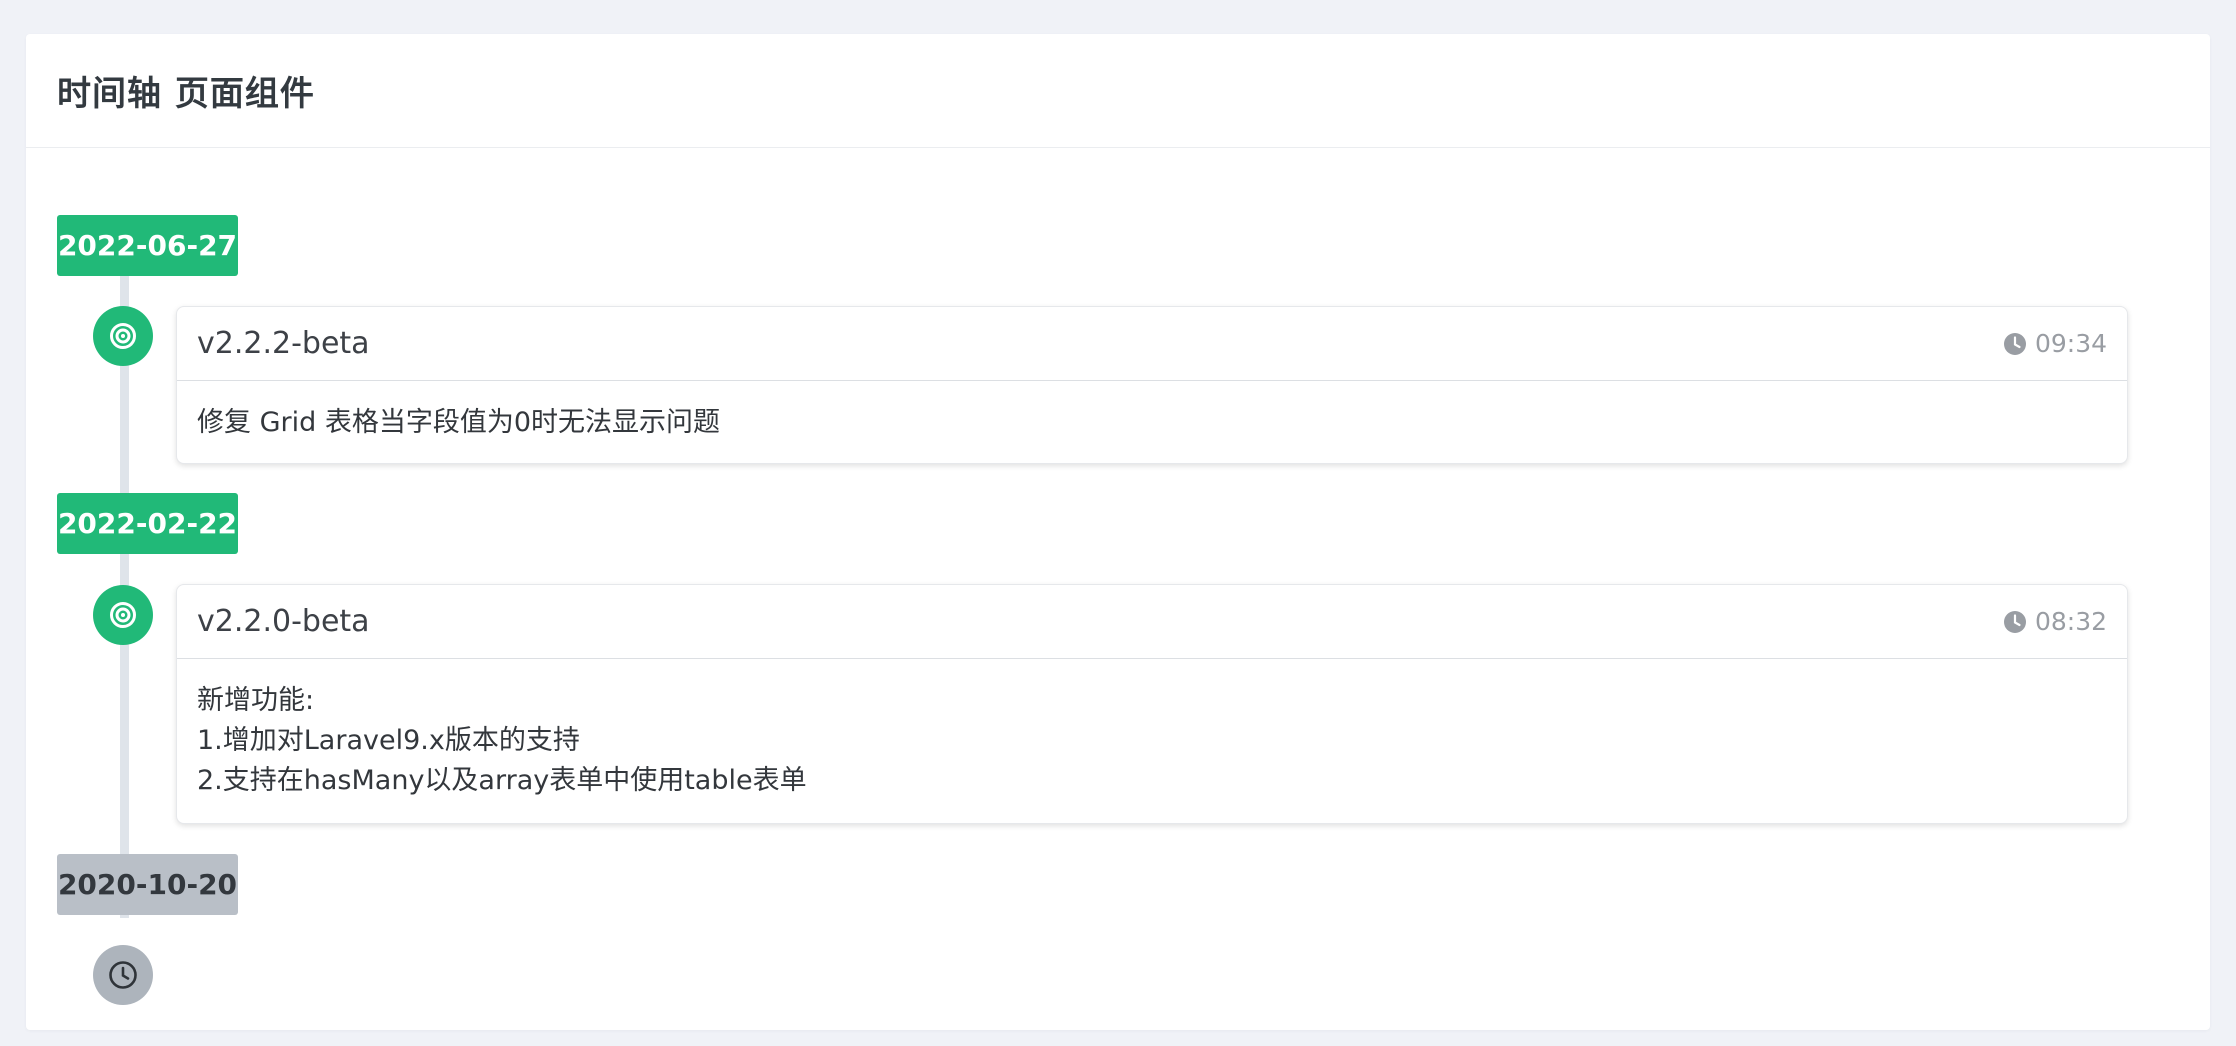 Image resolution: width=2236 pixels, height=1046 pixels. Describe the element at coordinates (459, 422) in the screenshot. I see `item-body-line: 修复 Grid 表格当字段值为0时无法显示问题` at that location.